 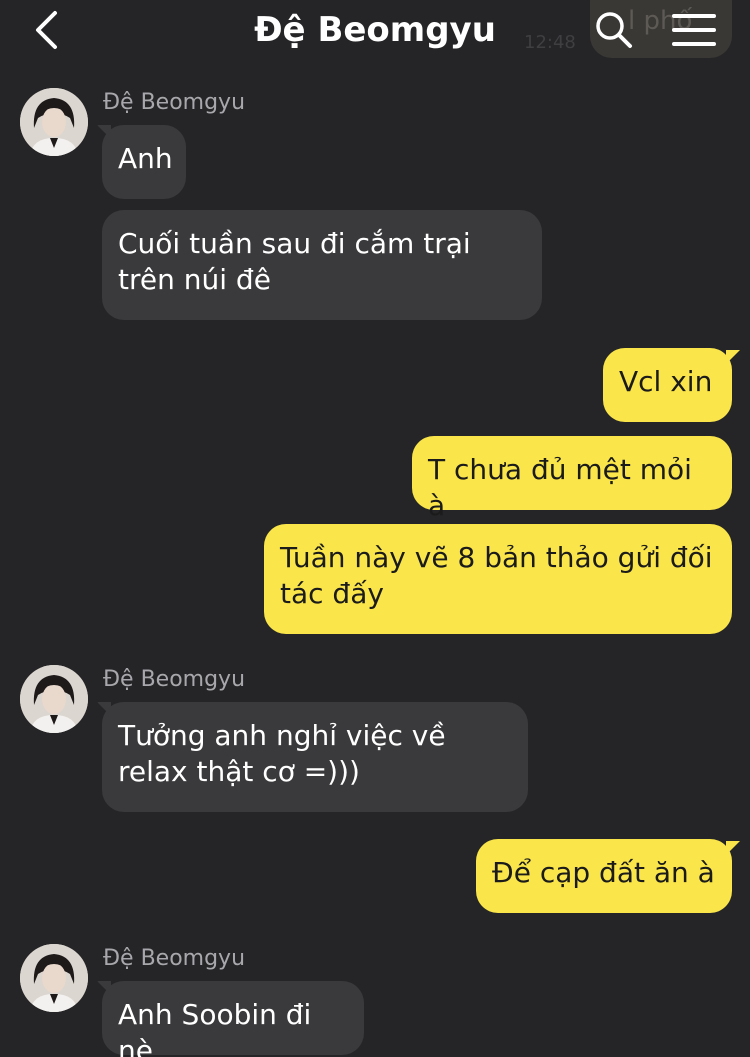 What do you see at coordinates (498, 579) in the screenshot?
I see `message-bubble-outgoing: Tuần này vẽ 8 bản thảo gửi đối tác đấy` at bounding box center [498, 579].